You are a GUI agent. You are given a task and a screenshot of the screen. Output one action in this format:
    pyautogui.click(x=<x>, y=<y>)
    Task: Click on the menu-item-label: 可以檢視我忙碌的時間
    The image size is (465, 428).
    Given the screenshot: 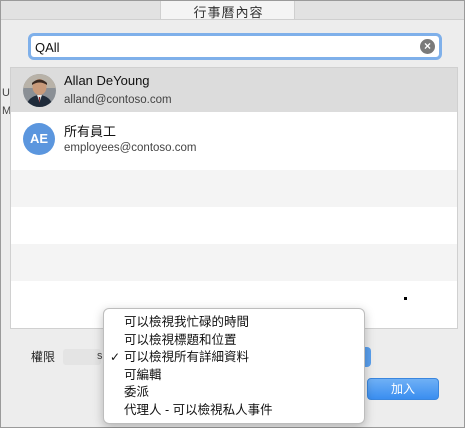 What is the action you would take?
    pyautogui.click(x=187, y=322)
    